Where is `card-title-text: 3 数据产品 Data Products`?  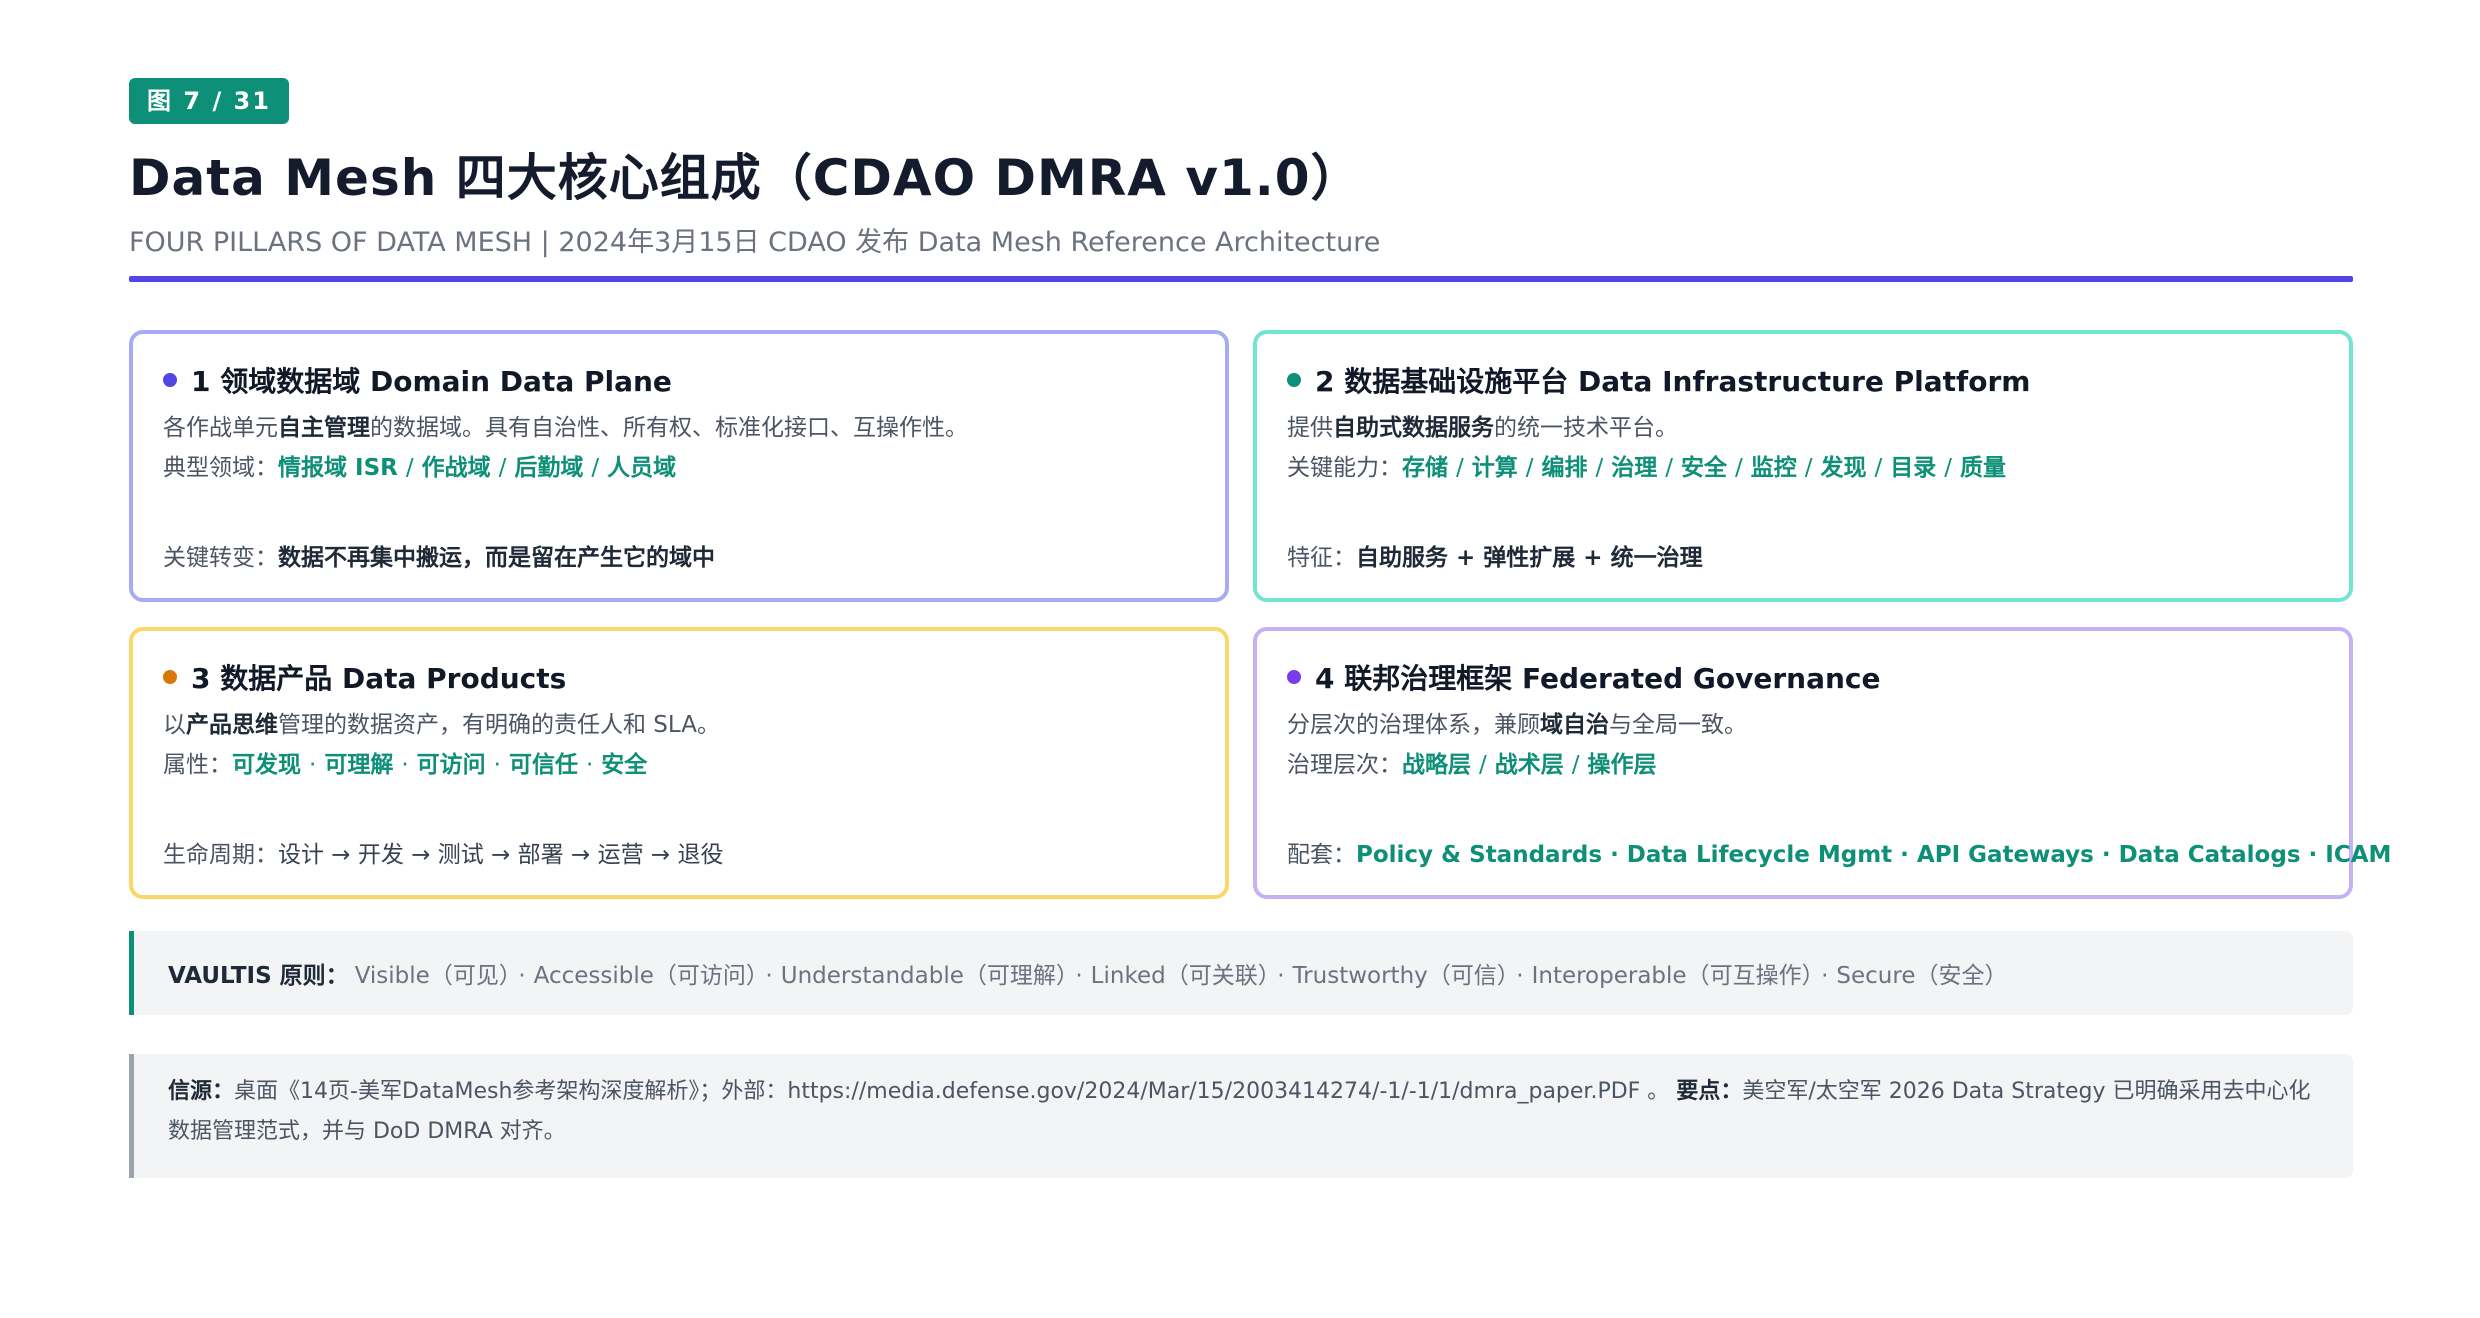 card-title-text: 3 数据产品 Data Products is located at coordinates (379, 678).